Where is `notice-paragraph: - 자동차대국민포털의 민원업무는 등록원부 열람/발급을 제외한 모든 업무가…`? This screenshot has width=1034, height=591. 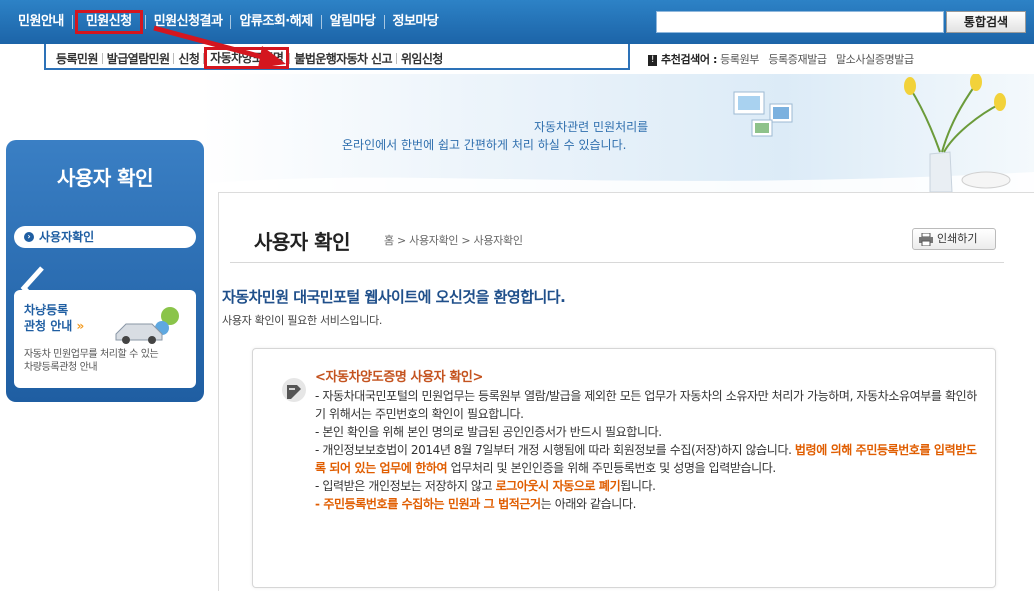 notice-paragraph: - 자동차대국민포털의 민원업무는 등록원부 열람/발급을 제외한 모든 업무가… is located at coordinates (646, 405).